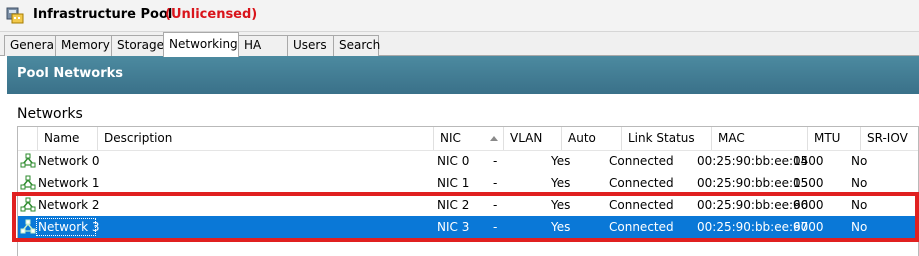  Describe the element at coordinates (760, 138) in the screenshot. I see `header-mac: MAC` at that location.